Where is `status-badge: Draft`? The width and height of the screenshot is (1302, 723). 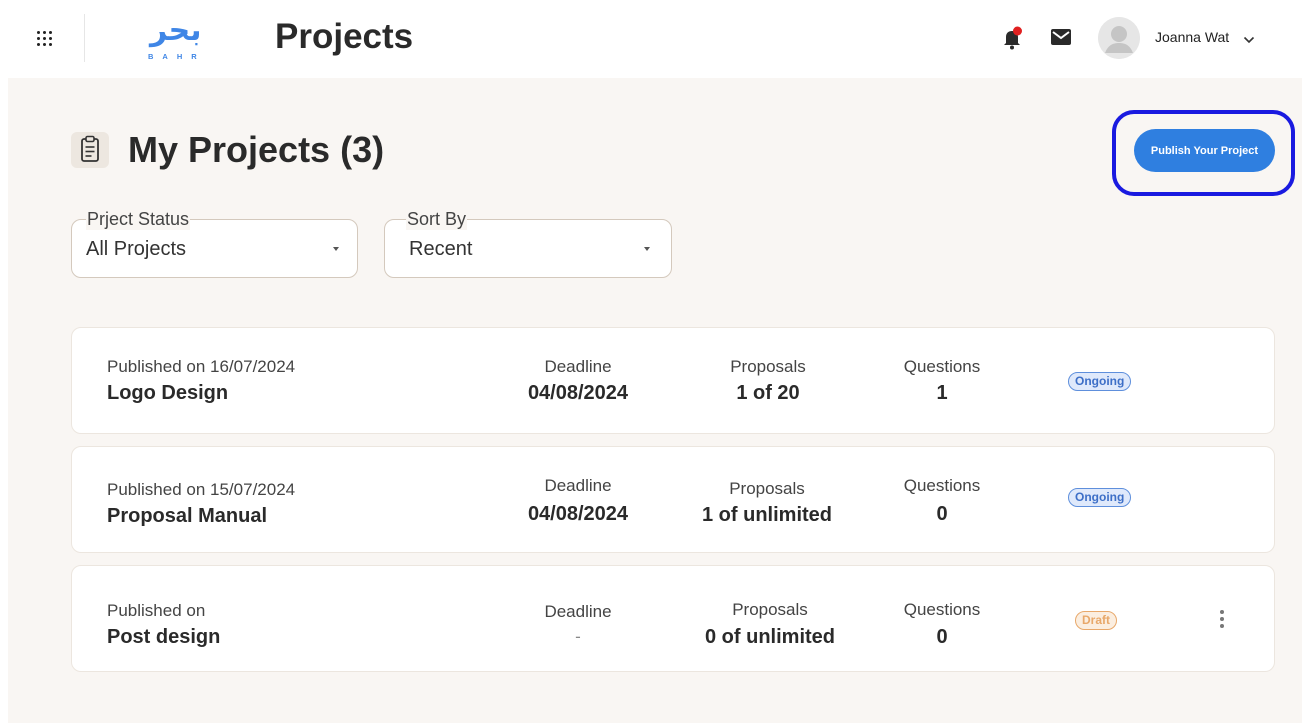 status-badge: Draft is located at coordinates (1096, 620).